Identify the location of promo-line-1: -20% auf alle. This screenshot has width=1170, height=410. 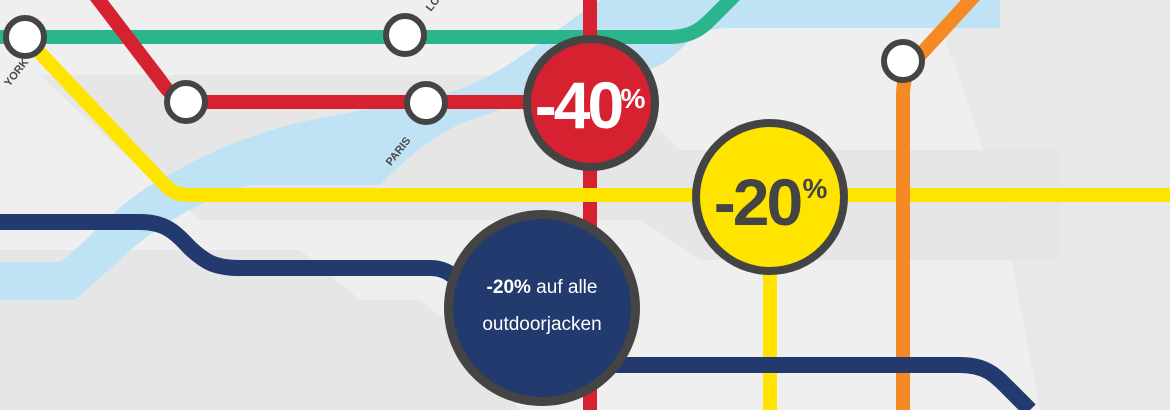
(542, 287).